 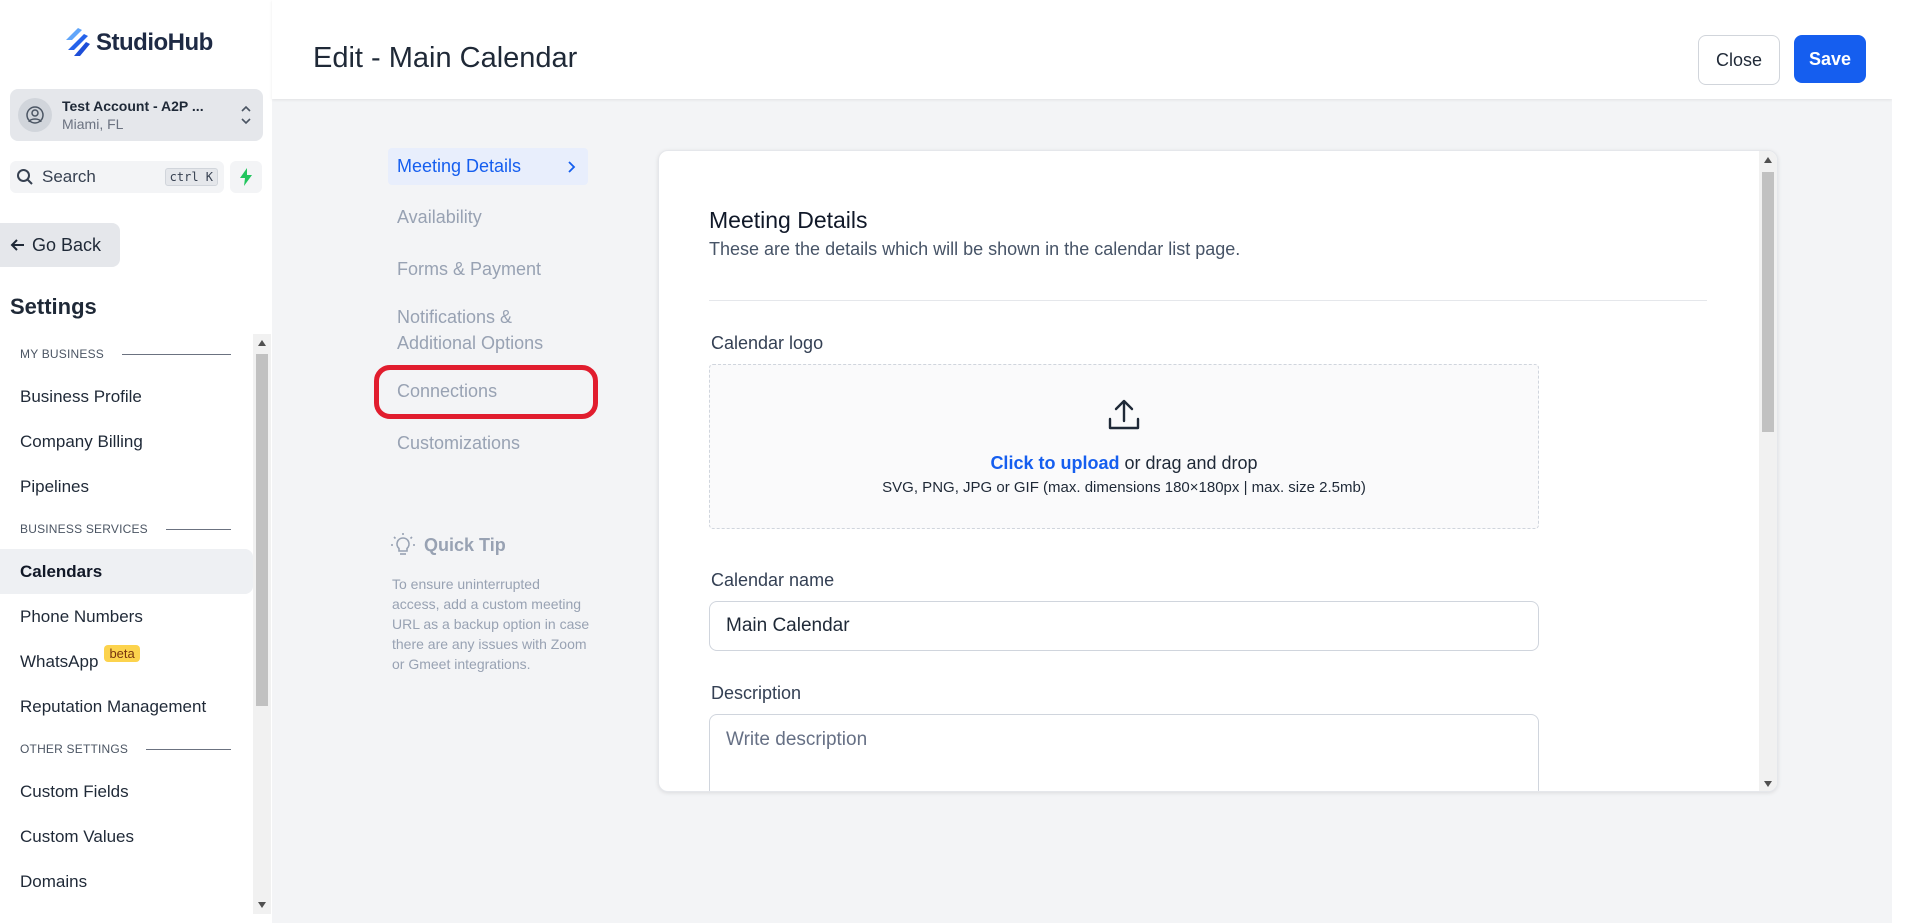 What do you see at coordinates (1054, 463) in the screenshot?
I see `click-to-upload-link: Click to upload` at bounding box center [1054, 463].